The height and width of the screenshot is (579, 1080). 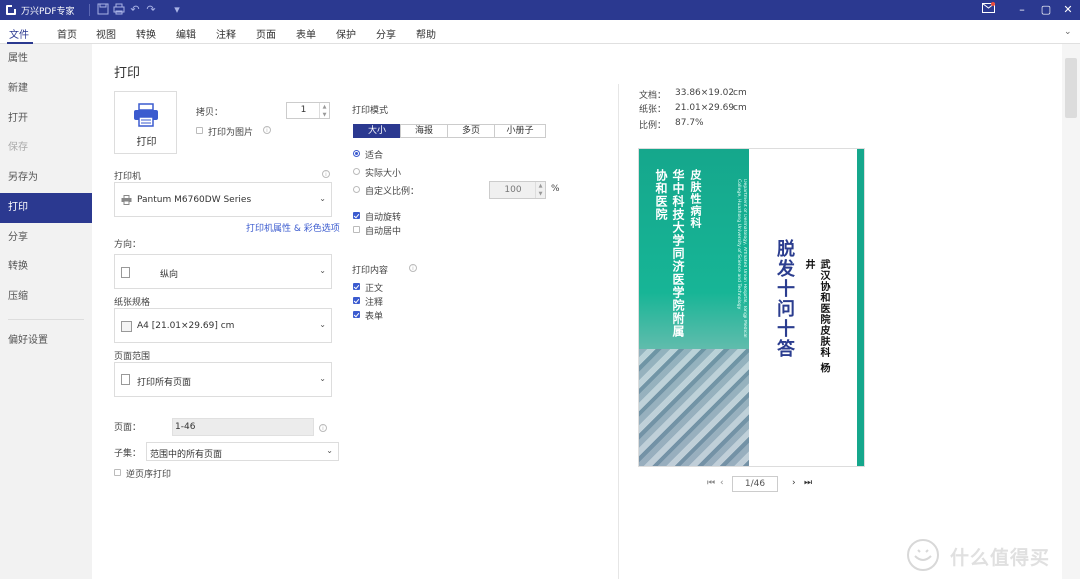 What do you see at coordinates (48, 12) in the screenshot?
I see `app-title: 万兴PDF专家` at bounding box center [48, 12].